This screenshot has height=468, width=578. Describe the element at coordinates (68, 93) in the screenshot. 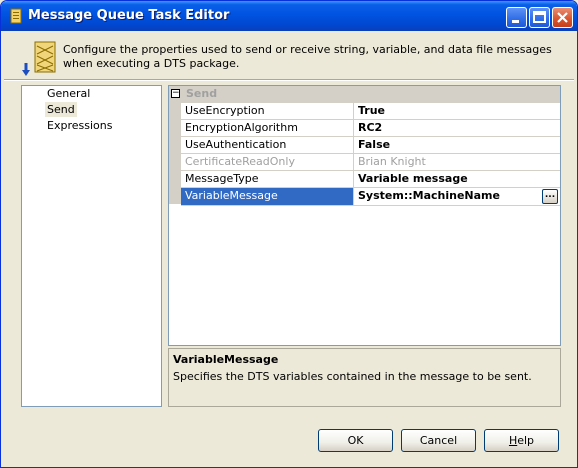

I see `nav-item-general: General` at that location.